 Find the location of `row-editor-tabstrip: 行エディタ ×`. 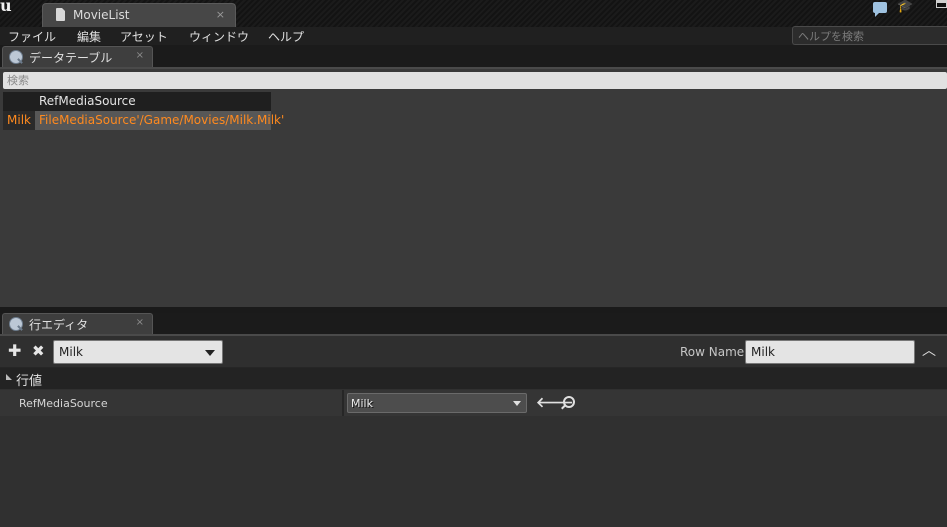

row-editor-tabstrip: 行エディタ × is located at coordinates (473, 323).